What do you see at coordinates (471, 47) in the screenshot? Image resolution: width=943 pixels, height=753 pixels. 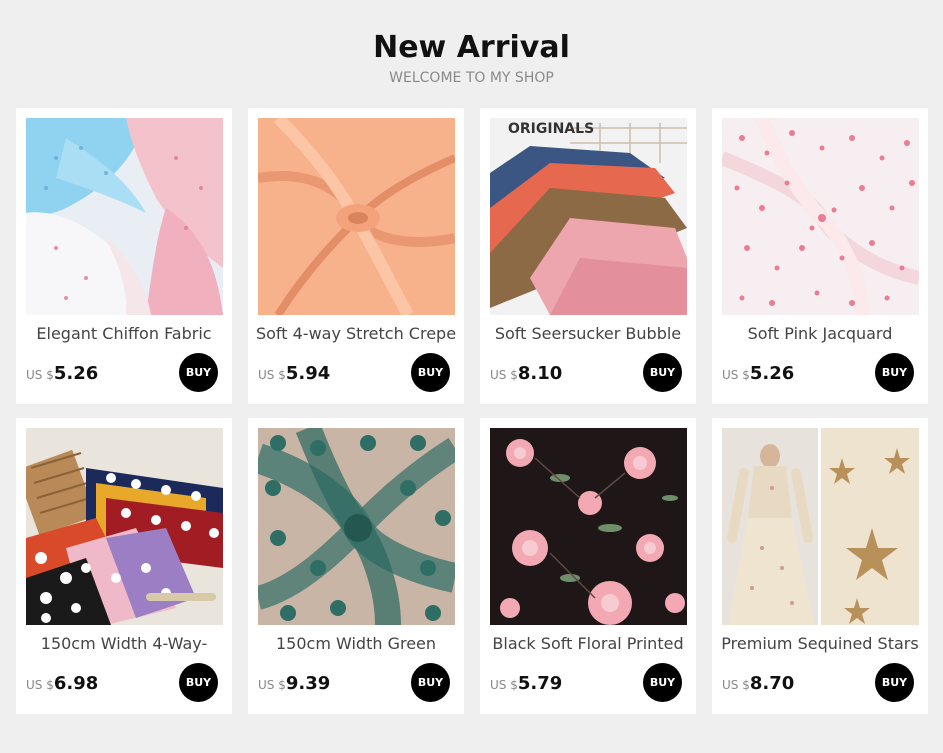 I see `page-title: New Arrival` at bounding box center [471, 47].